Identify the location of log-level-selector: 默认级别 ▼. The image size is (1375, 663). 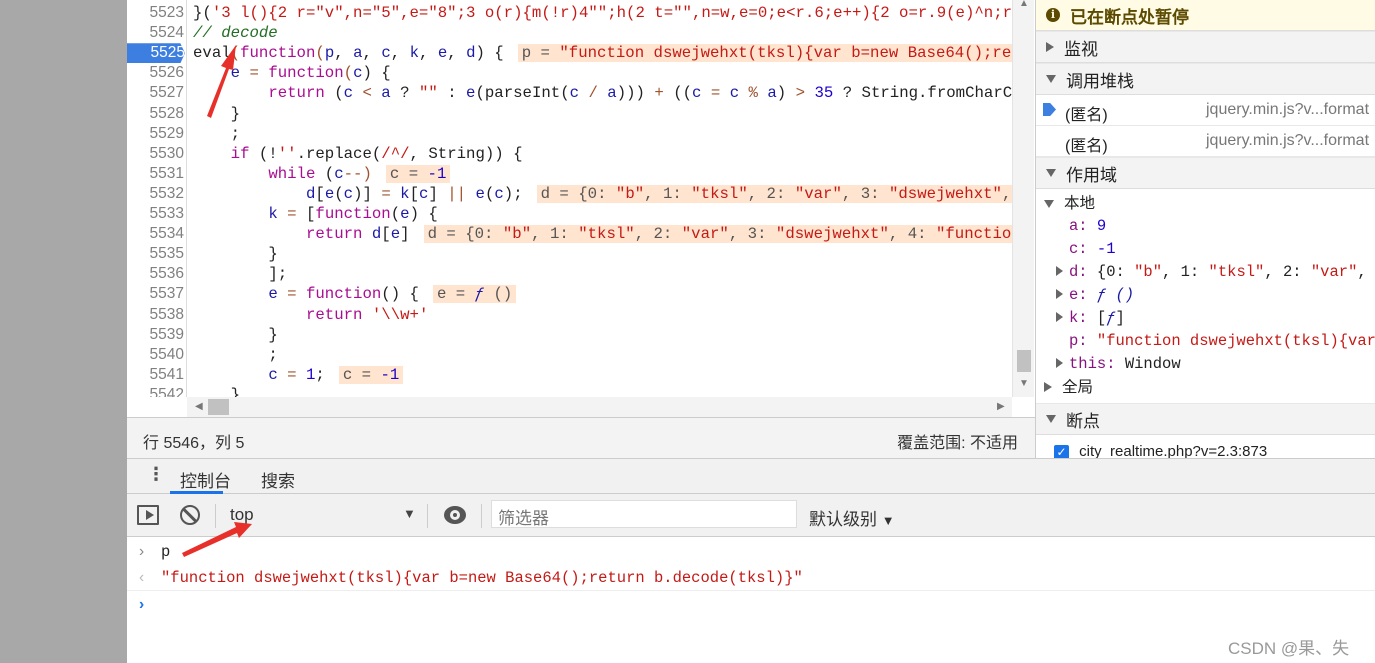
(852, 517).